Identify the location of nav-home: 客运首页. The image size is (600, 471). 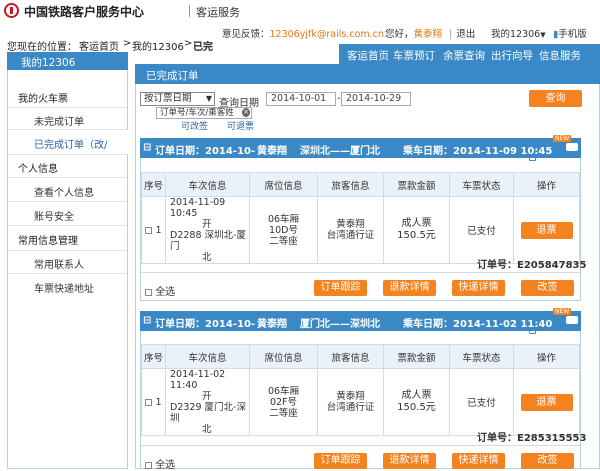
(368, 55).